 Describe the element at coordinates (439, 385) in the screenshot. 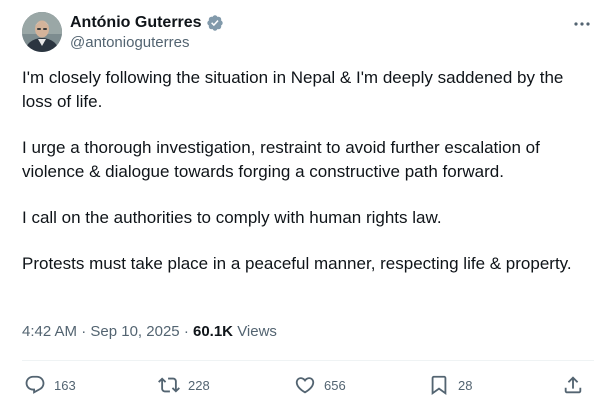

I see `bookmark-icon` at that location.